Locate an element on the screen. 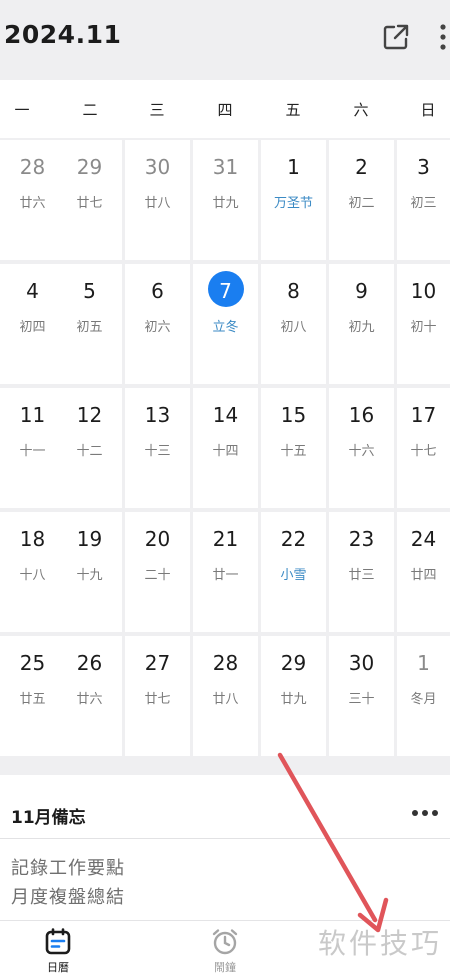 The width and height of the screenshot is (450, 974). calendar-day: 25 廿五 is located at coordinates (32, 696).